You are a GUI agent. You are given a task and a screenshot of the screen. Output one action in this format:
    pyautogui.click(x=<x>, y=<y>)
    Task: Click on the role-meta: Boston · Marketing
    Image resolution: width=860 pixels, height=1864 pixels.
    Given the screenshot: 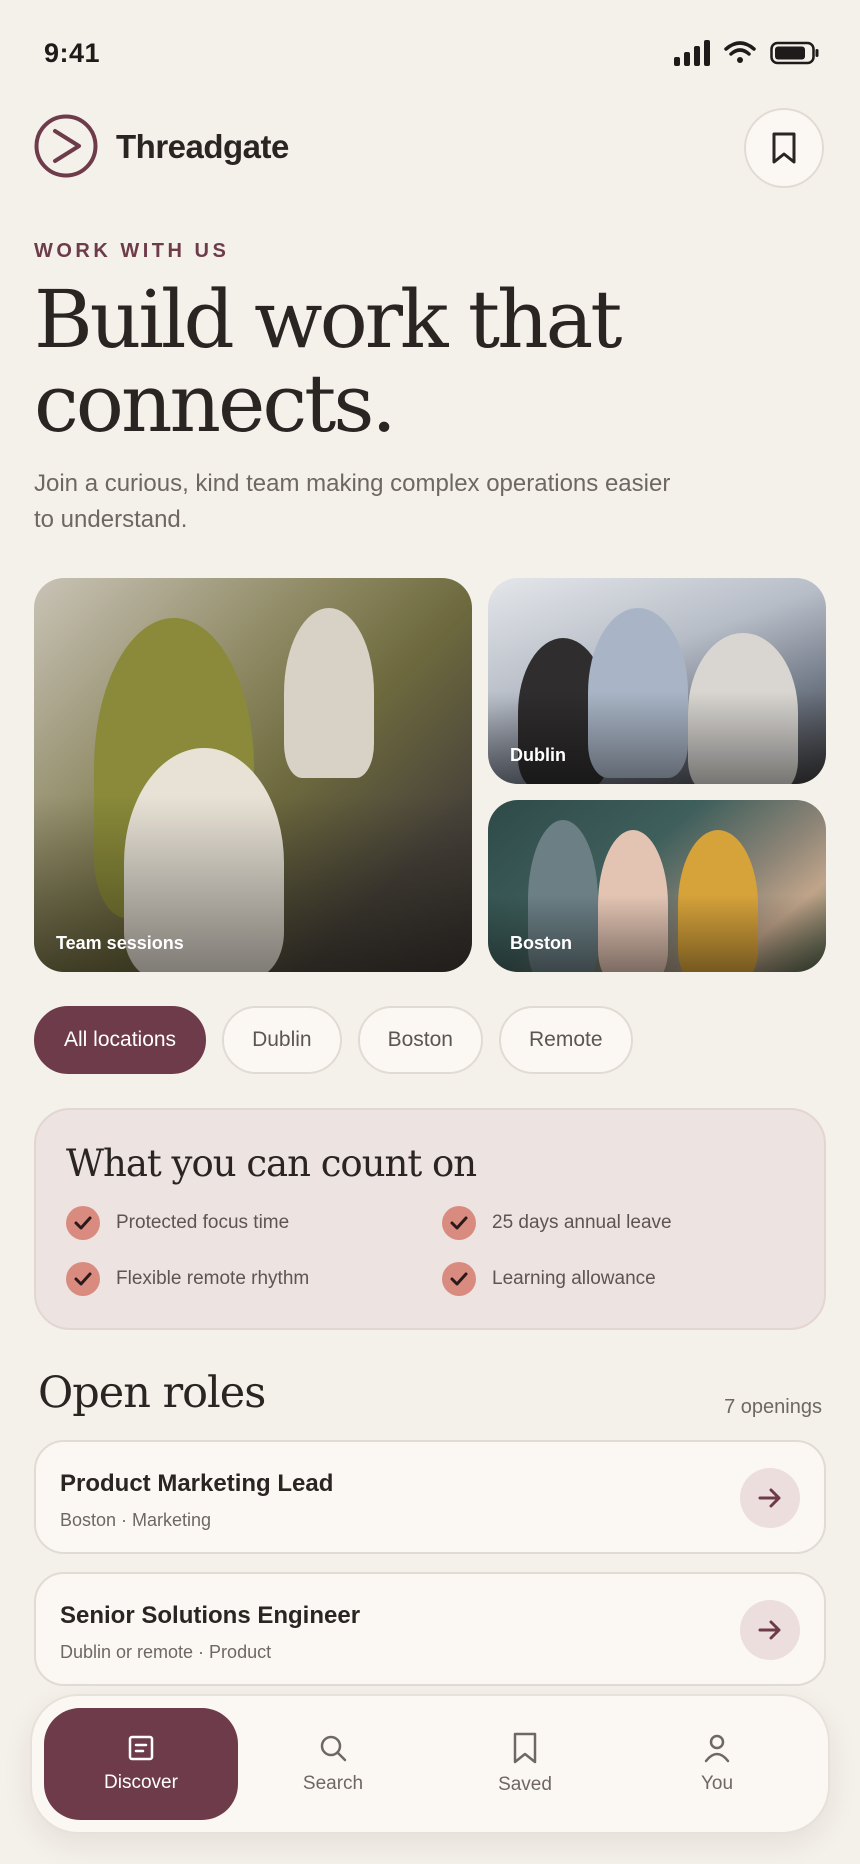 What is the action you would take?
    pyautogui.click(x=136, y=1520)
    